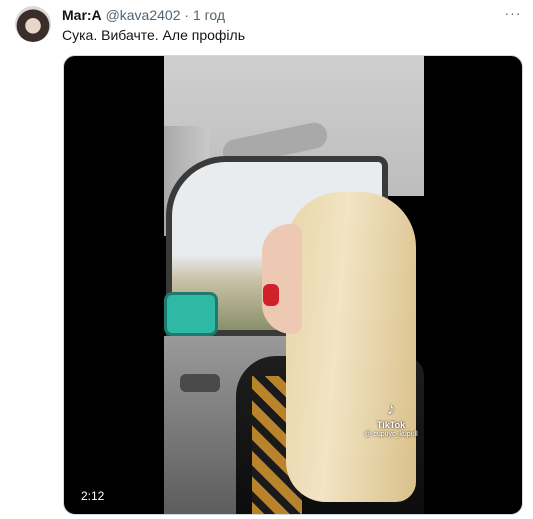 The width and height of the screenshot is (533, 519). What do you see at coordinates (391, 434) in the screenshot?
I see `tiktok-username: @ cupuyc_kupull` at bounding box center [391, 434].